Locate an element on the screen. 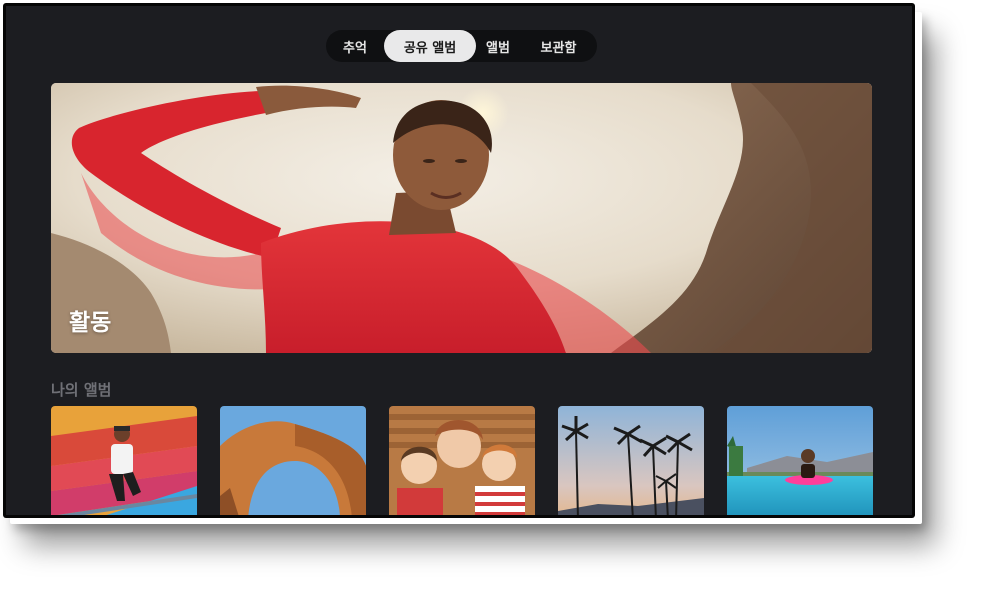  tab-library: 보관함 is located at coordinates (558, 46).